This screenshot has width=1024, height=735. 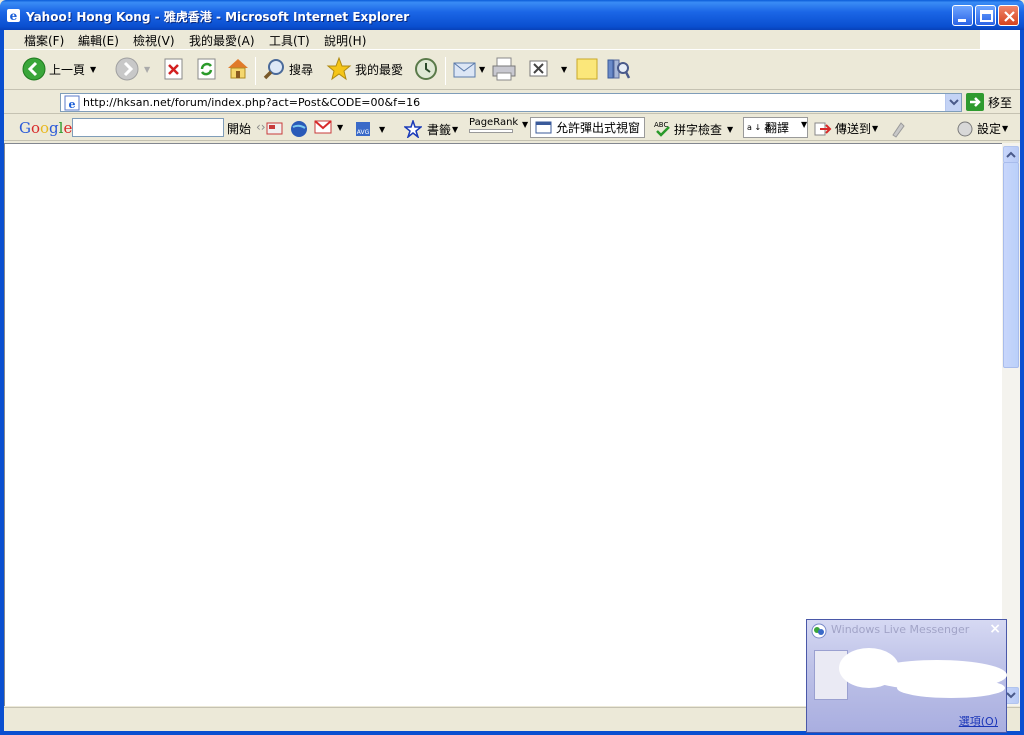 I want to click on pagerank-dropdown-icon: ▼, so click(x=522, y=124).